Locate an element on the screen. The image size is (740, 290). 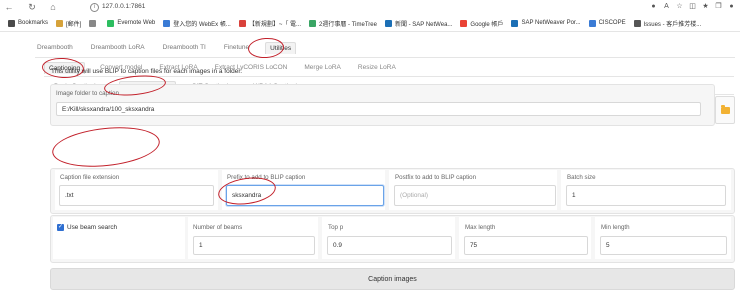
favorite-icon: ☆ is located at coordinates (679, 6).